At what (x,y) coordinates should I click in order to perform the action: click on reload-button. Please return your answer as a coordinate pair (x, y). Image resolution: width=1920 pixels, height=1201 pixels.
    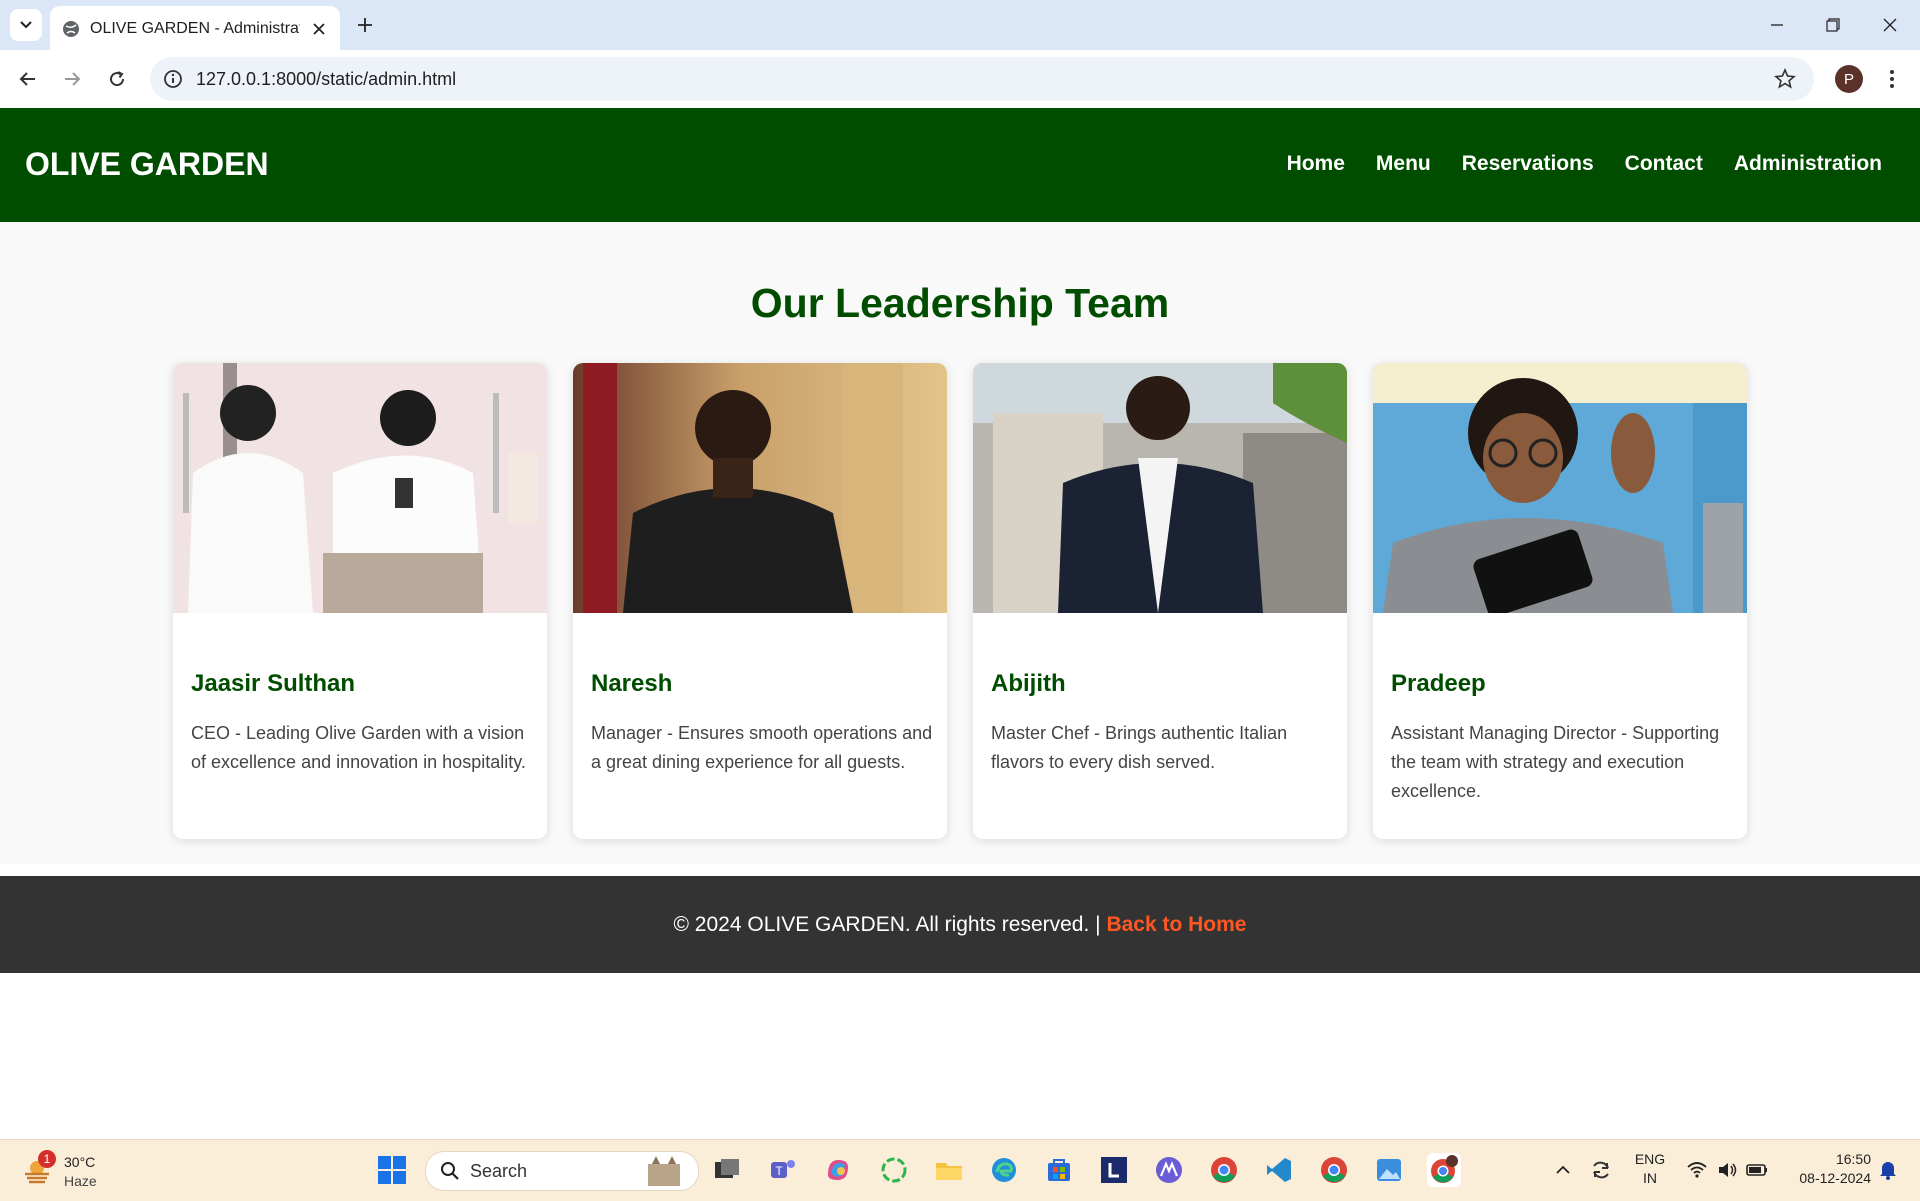
    Looking at the image, I should click on (117, 79).